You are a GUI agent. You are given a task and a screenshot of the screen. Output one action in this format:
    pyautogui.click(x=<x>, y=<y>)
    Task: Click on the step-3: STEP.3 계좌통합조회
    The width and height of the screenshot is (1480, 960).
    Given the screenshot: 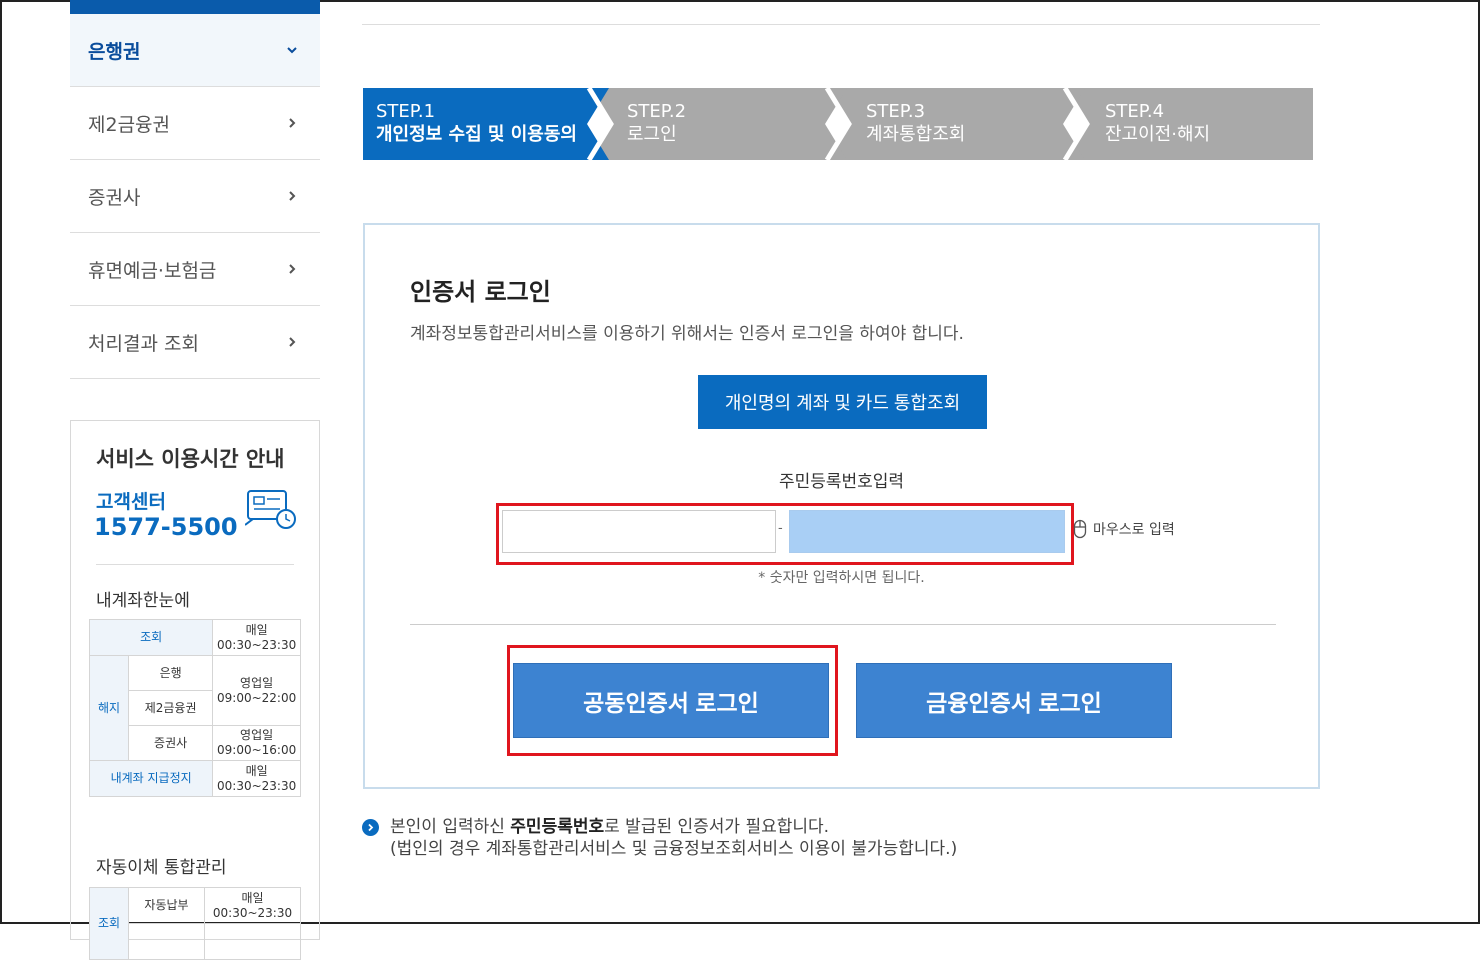 What is the action you would take?
    pyautogui.click(x=915, y=123)
    